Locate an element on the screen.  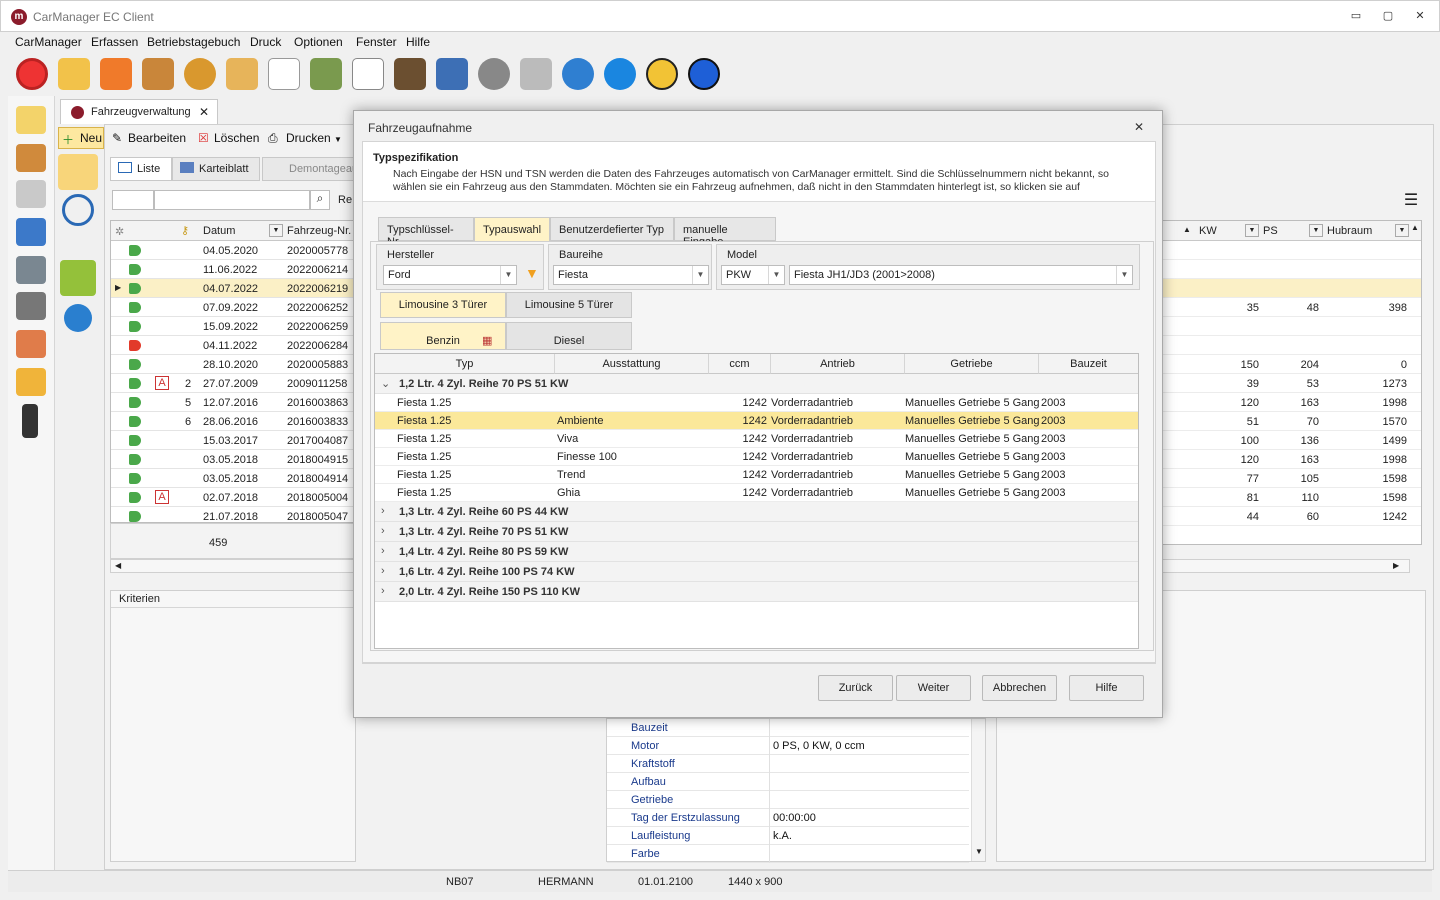
col-datum: Datum is located at coordinates (219, 231).